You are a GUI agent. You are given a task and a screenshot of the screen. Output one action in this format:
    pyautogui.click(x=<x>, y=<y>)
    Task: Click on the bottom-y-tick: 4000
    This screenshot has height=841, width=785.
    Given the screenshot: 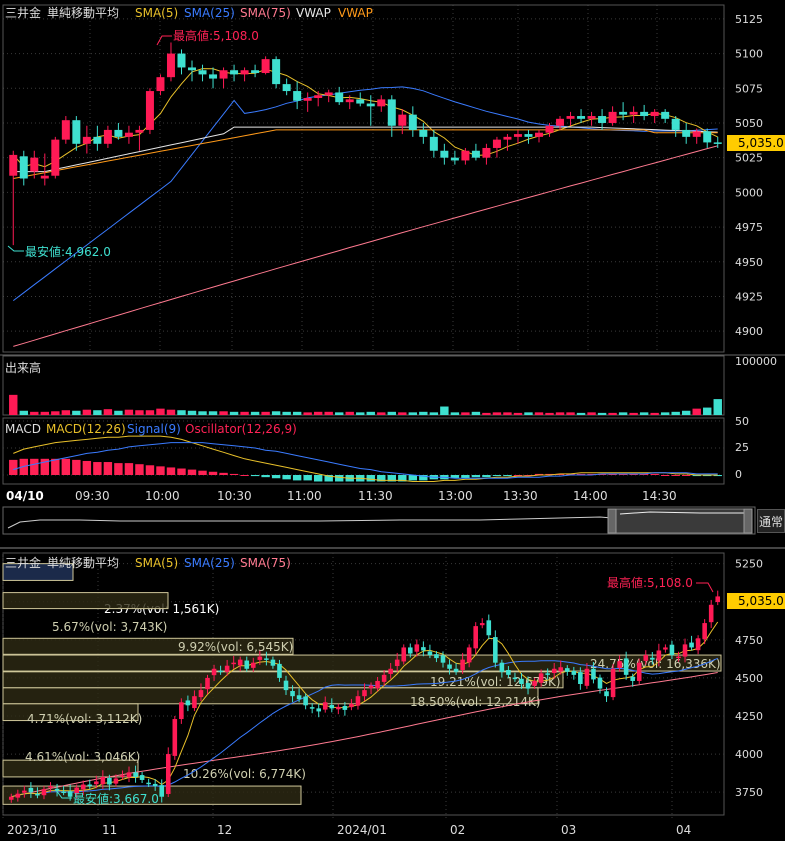 What is the action you would take?
    pyautogui.click(x=749, y=754)
    